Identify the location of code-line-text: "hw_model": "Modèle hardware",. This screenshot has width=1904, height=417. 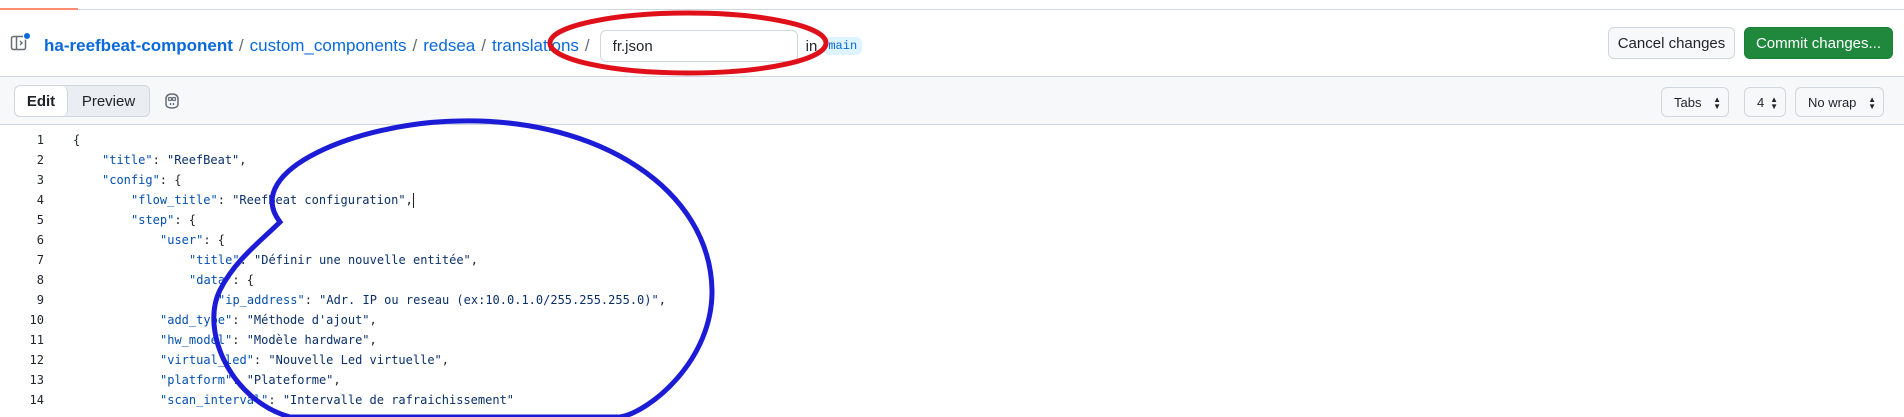
(268, 340).